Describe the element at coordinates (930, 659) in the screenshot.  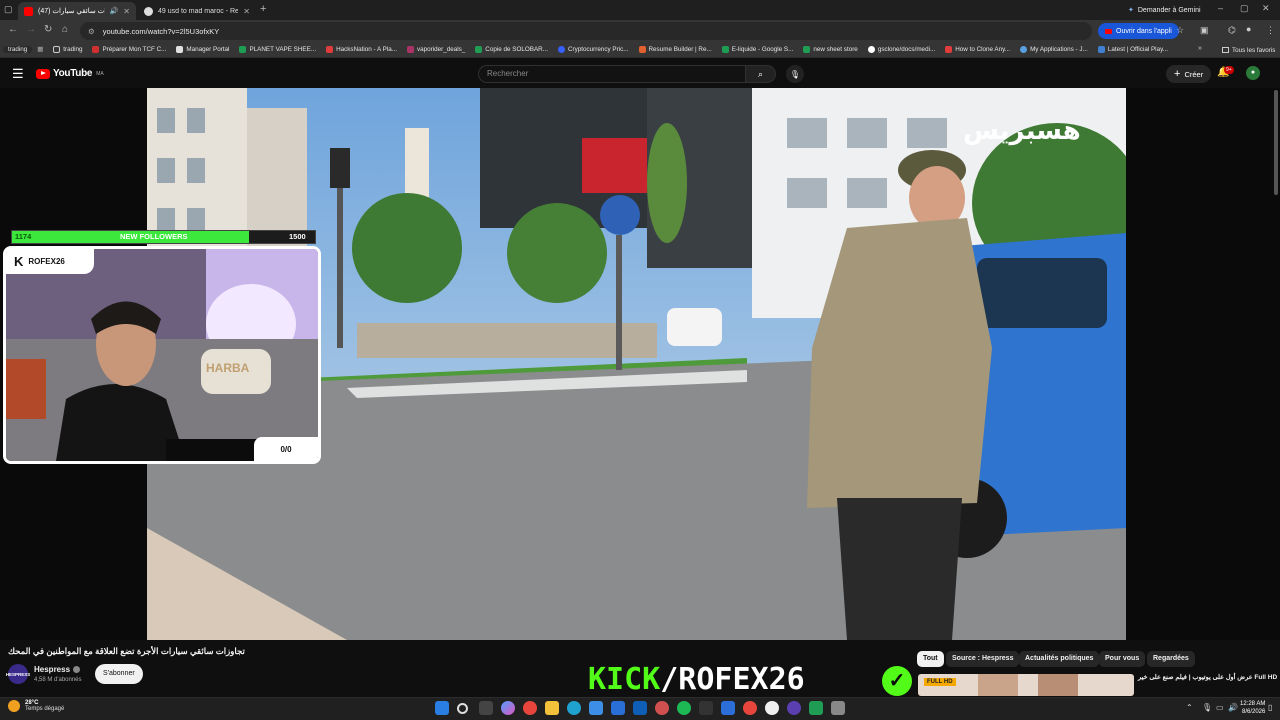
I see `chip-all: Tout` at that location.